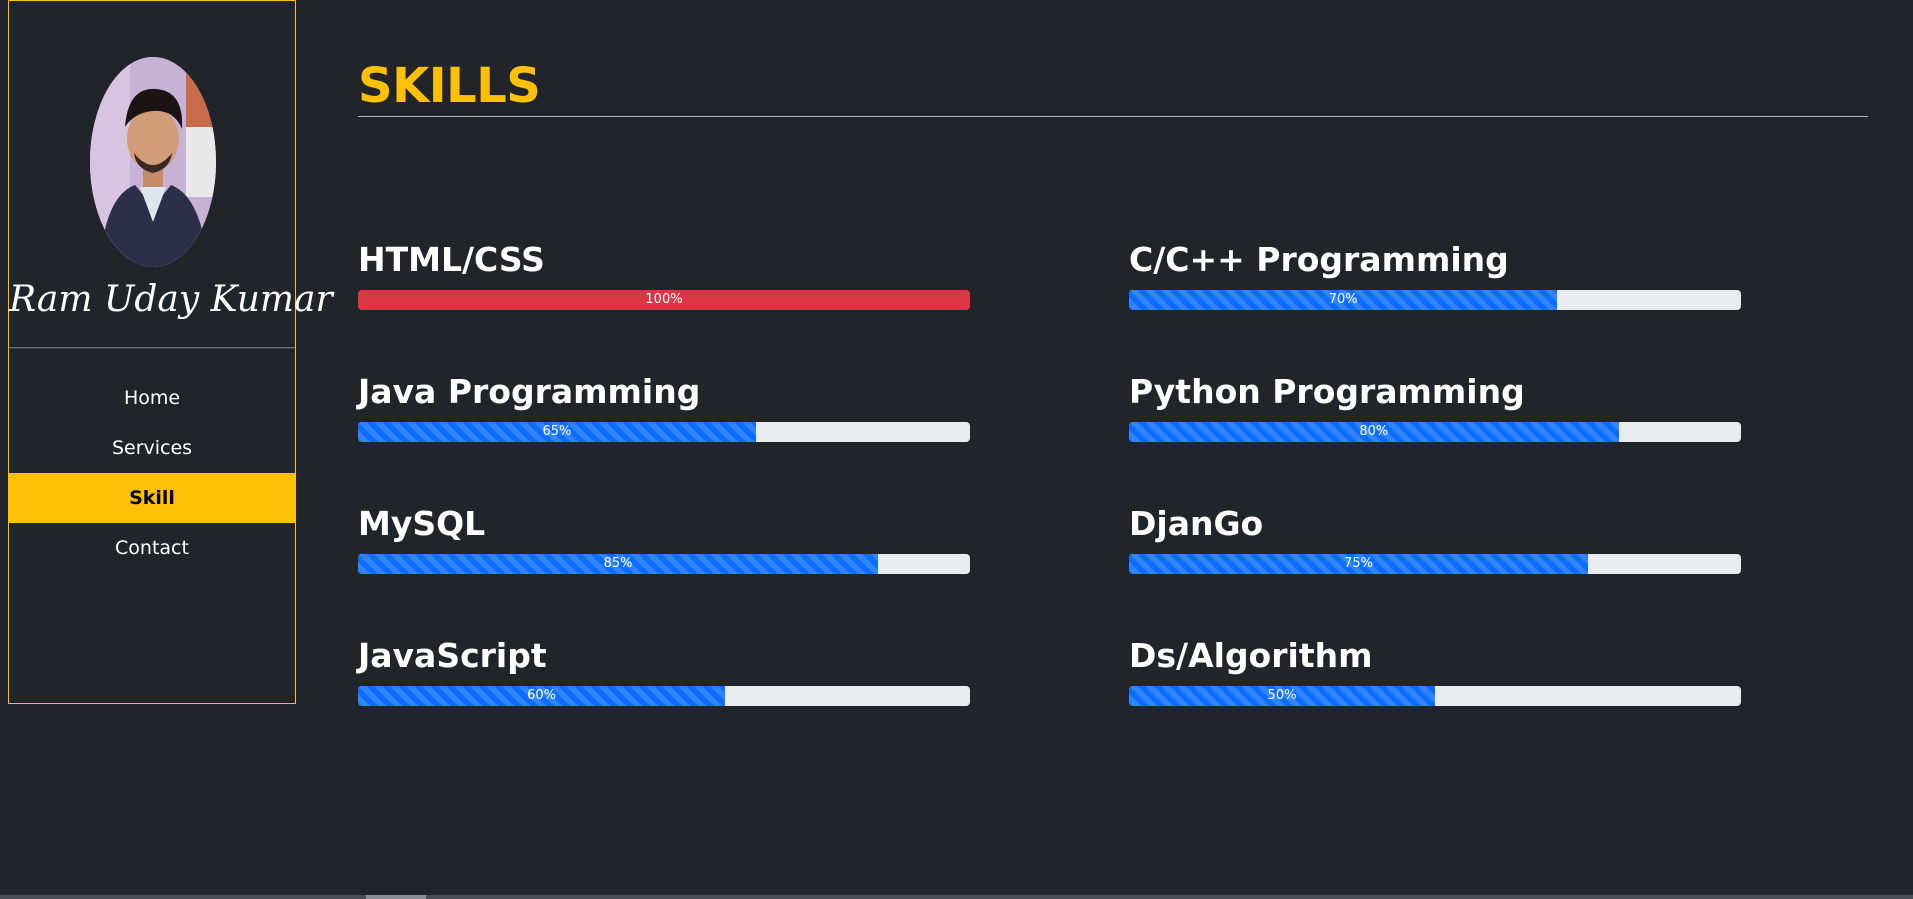 Image resolution: width=1913 pixels, height=899 pixels. Describe the element at coordinates (451, 259) in the screenshot. I see `skill-name: HTML/CSS` at that location.